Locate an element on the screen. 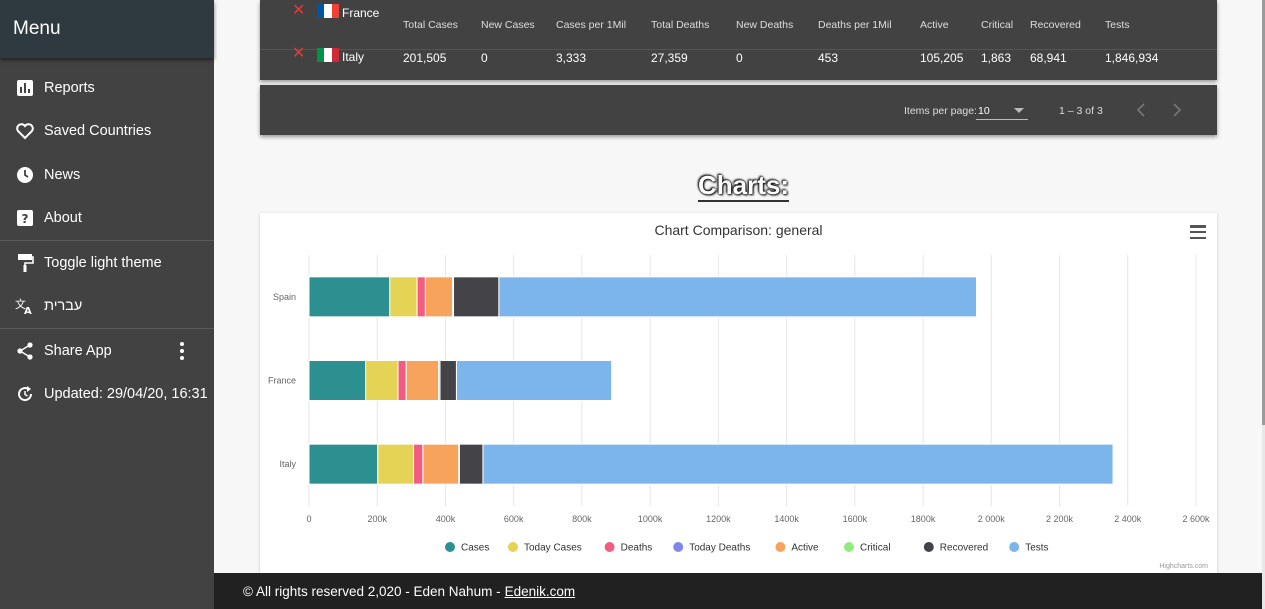 The height and width of the screenshot is (609, 1265). translate-icon: 文A is located at coordinates (25, 306).